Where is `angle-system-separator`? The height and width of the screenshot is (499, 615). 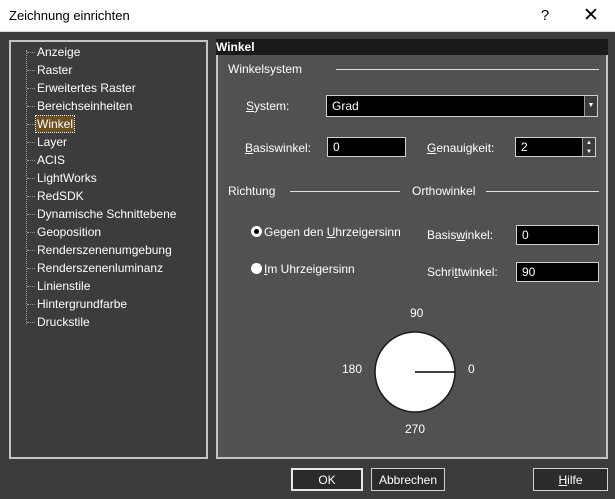
angle-system-separator is located at coordinates (467, 69).